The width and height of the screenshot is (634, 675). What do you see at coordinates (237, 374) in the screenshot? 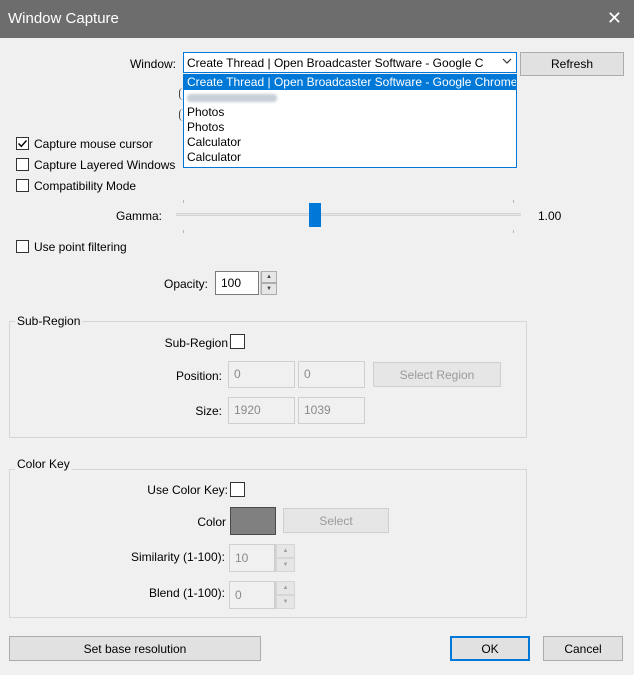
I see `position-x-value: 0` at bounding box center [237, 374].